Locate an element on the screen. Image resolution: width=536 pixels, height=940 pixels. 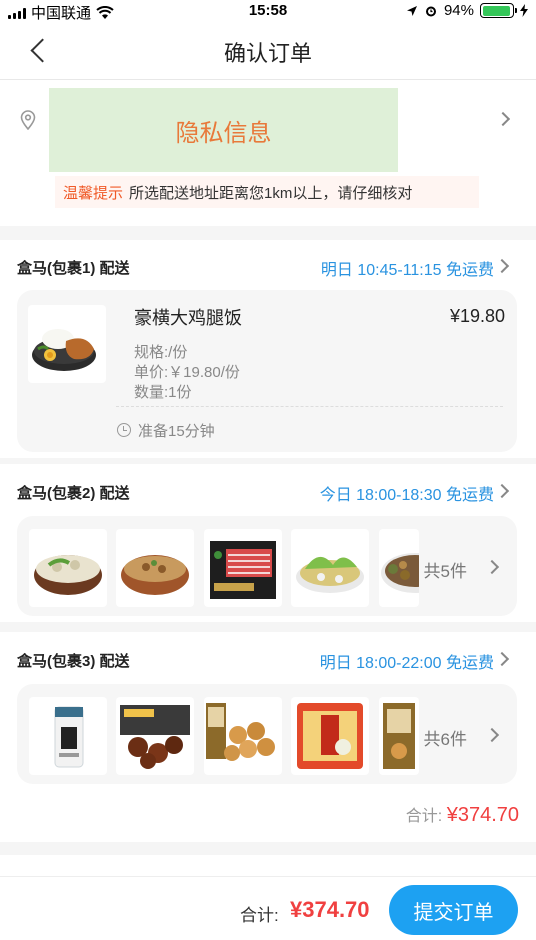
product-price: ¥19.80 is located at coordinates (477, 316).